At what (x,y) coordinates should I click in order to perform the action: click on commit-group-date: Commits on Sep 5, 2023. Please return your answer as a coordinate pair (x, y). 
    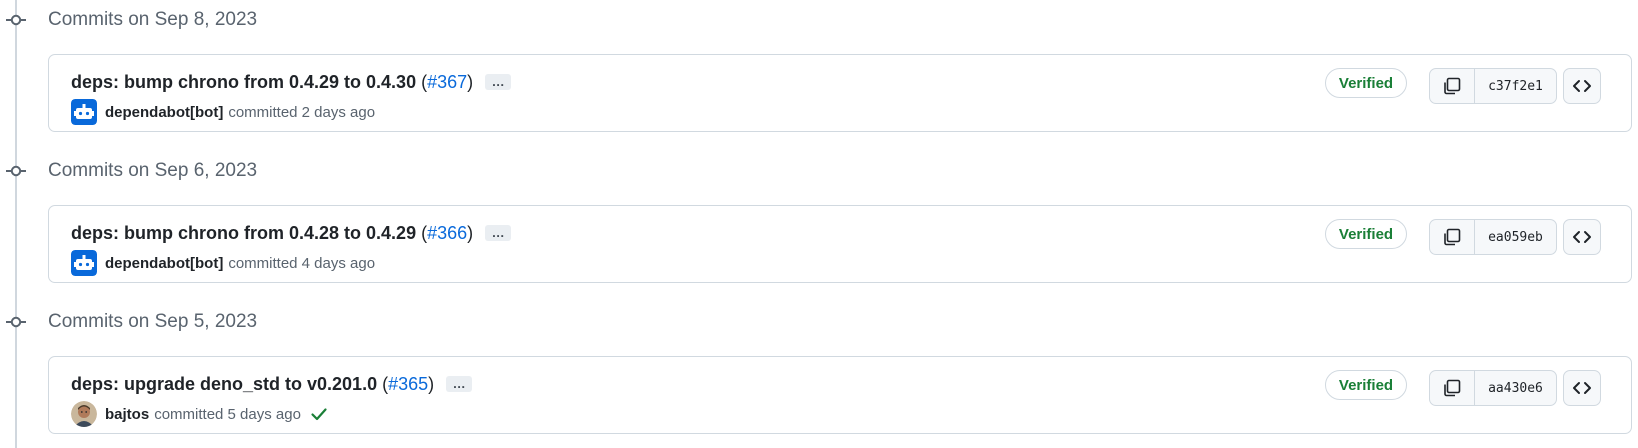
    Looking at the image, I should click on (153, 321).